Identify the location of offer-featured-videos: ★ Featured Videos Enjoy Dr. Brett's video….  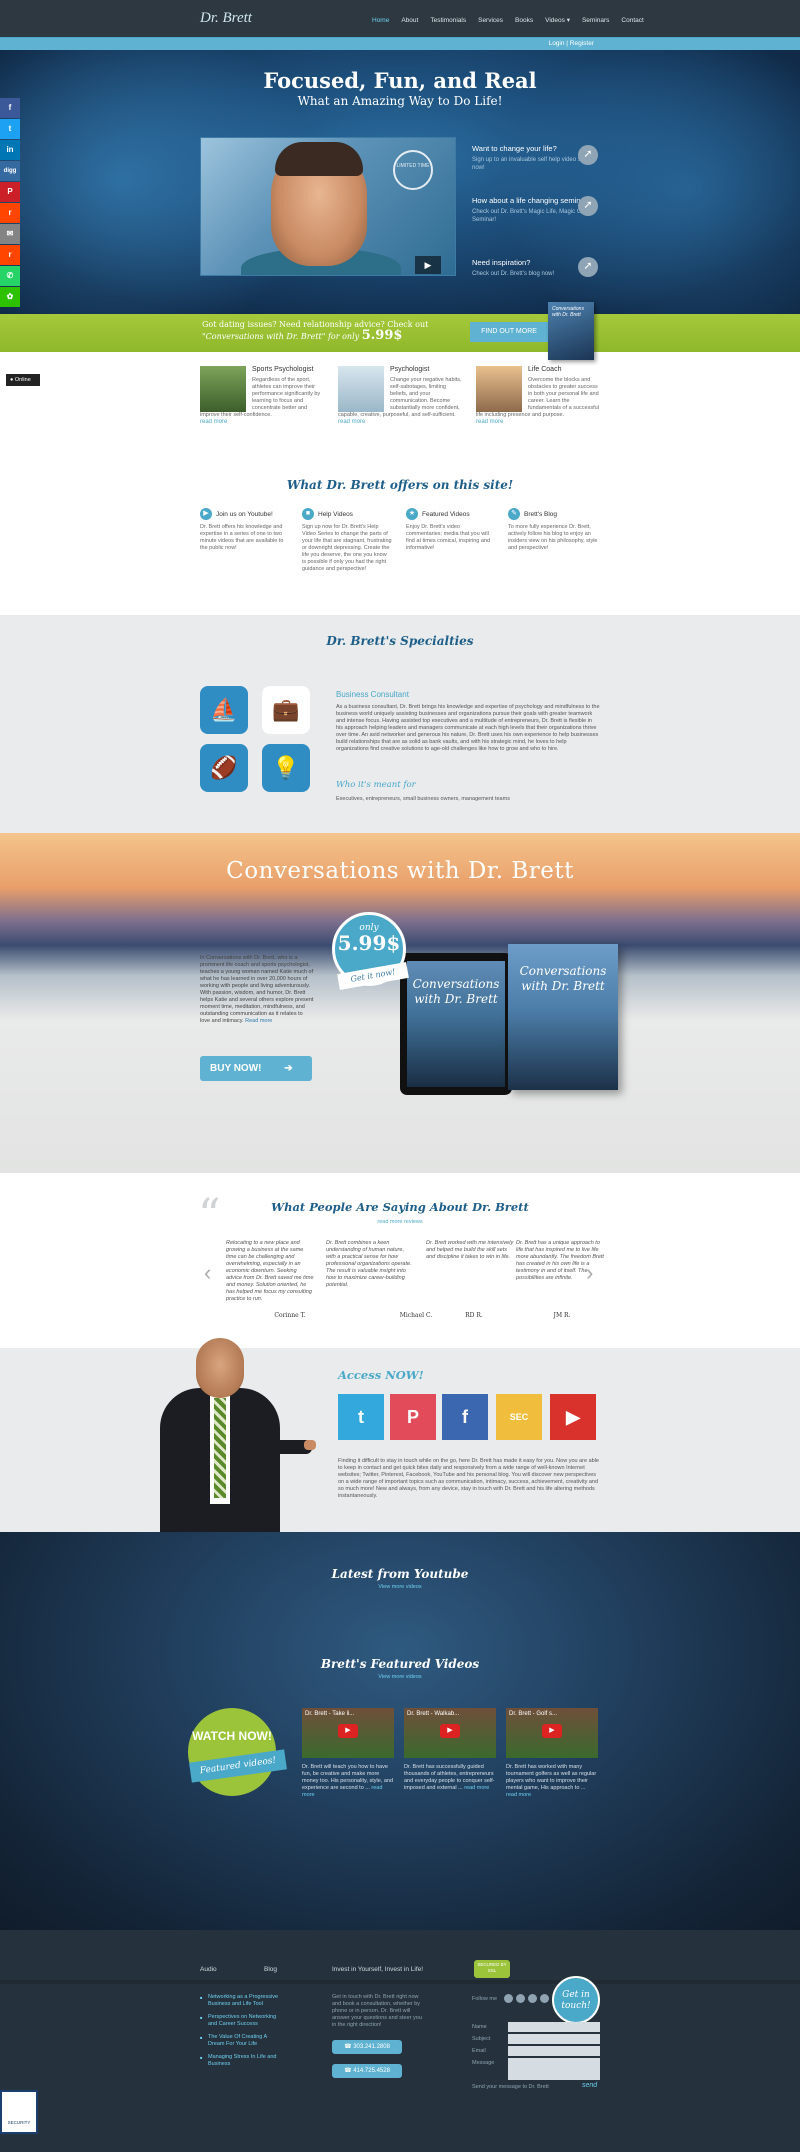
(451, 530).